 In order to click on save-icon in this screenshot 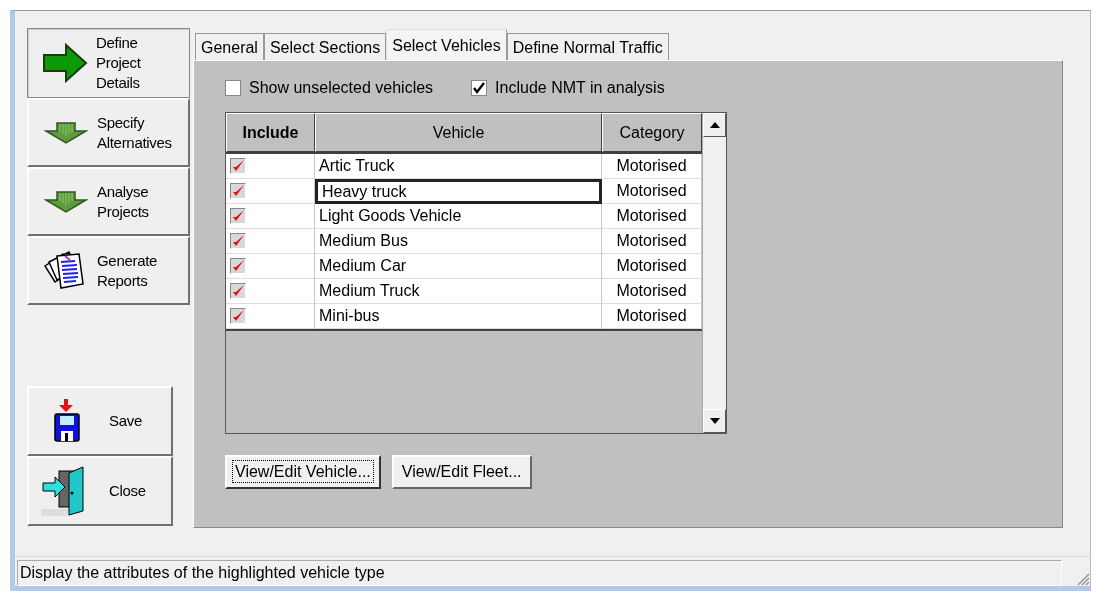, I will do `click(66, 421)`.